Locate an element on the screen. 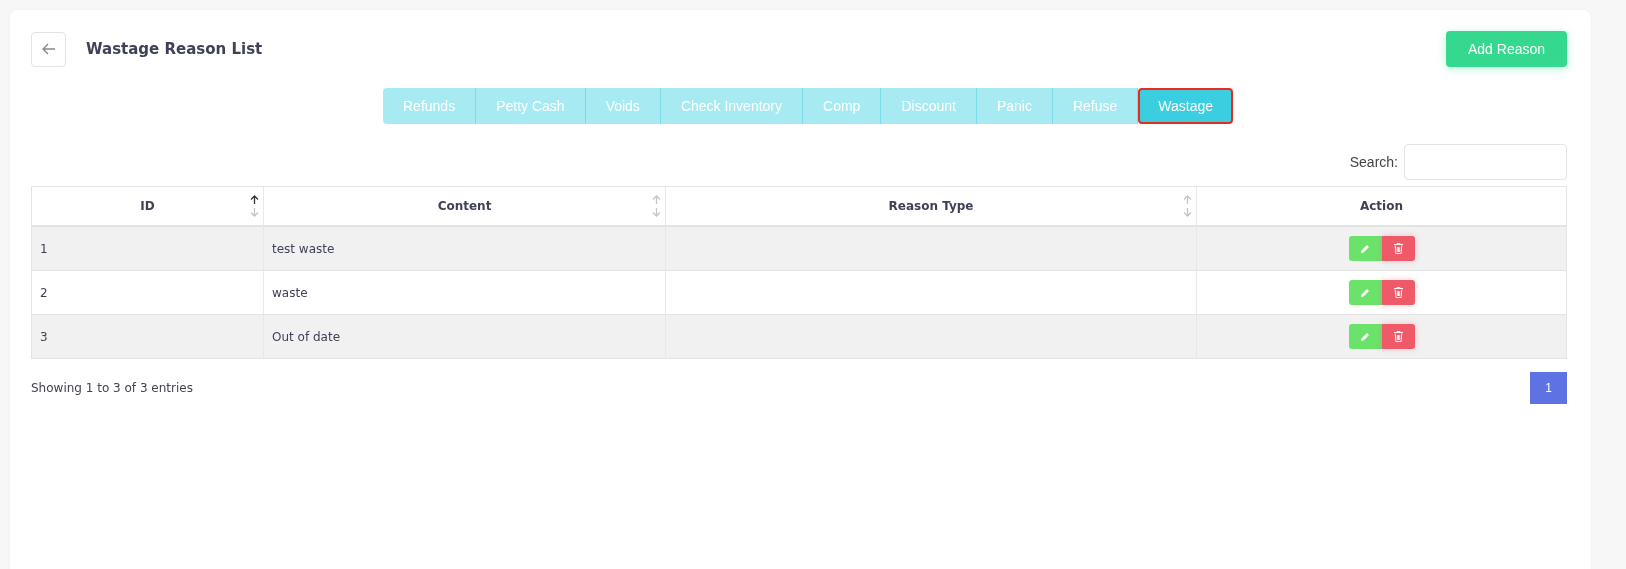 The image size is (1626, 569). add-reason-button: Add Reason is located at coordinates (1506, 49).